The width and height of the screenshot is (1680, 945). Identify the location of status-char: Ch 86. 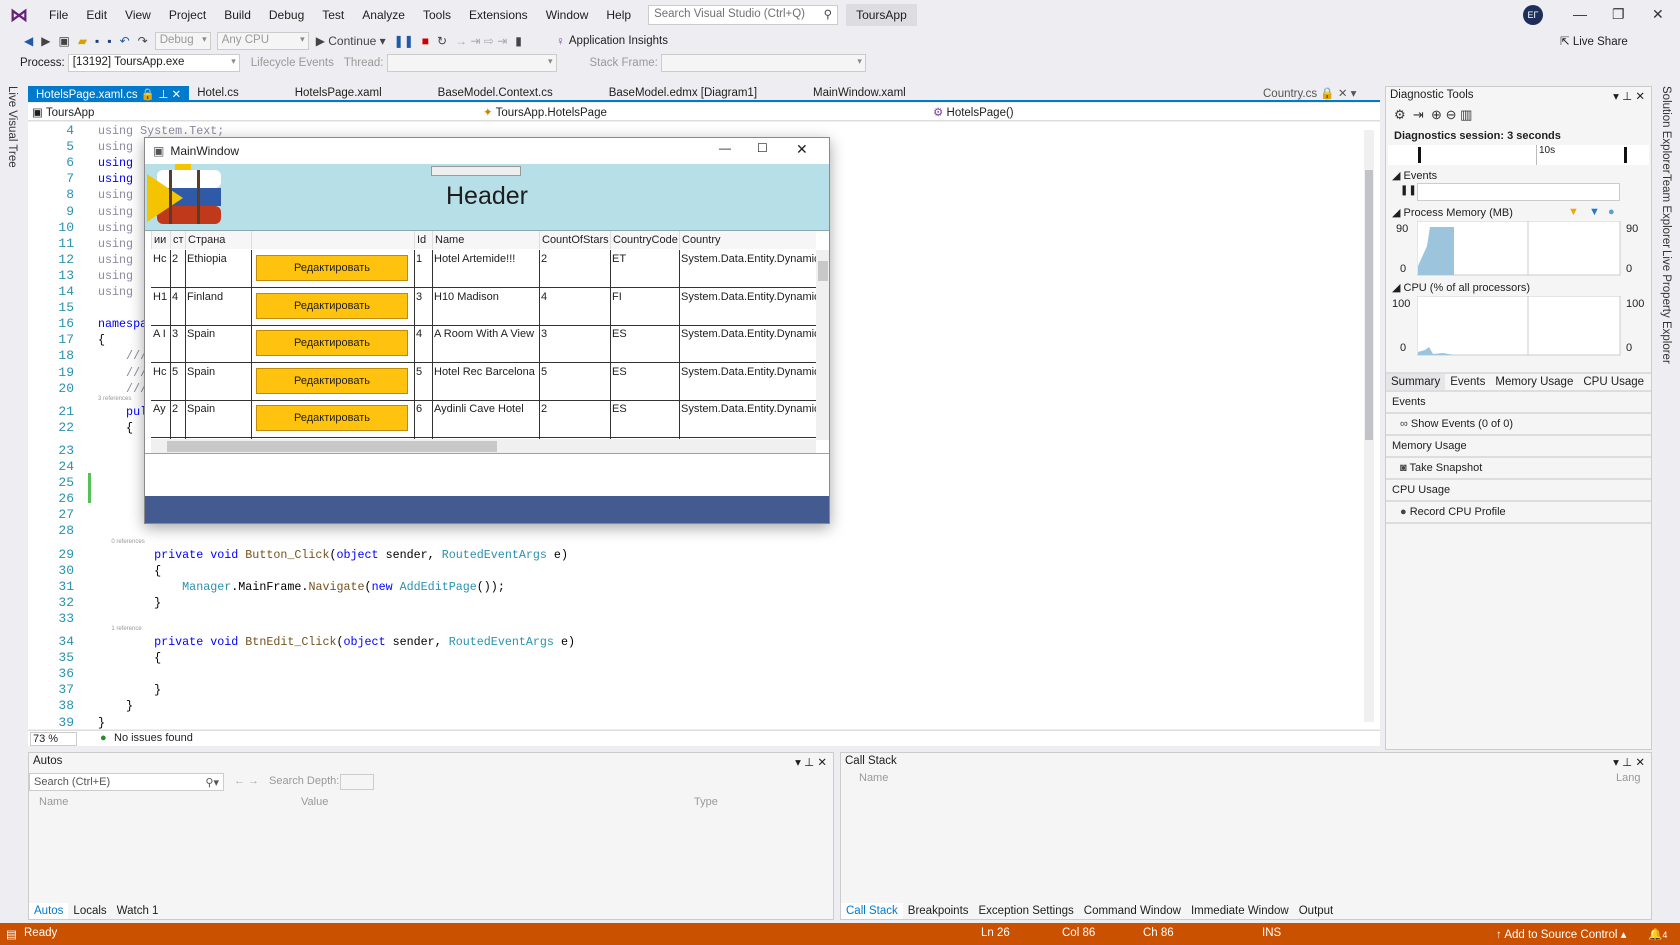
(1158, 933).